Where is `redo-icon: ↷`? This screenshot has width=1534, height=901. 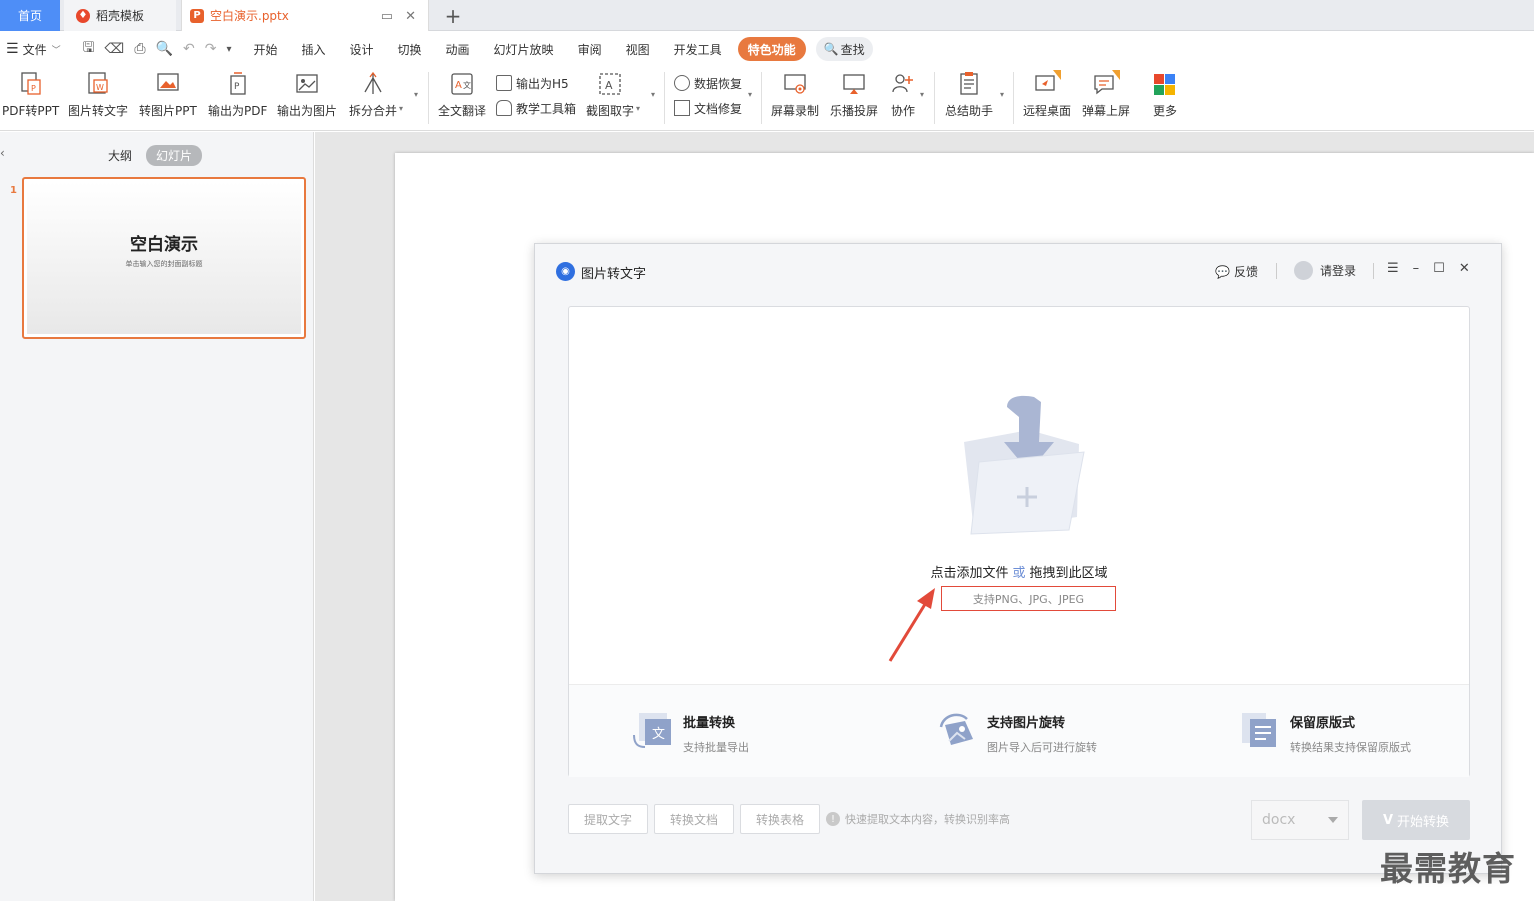 redo-icon: ↷ is located at coordinates (211, 49).